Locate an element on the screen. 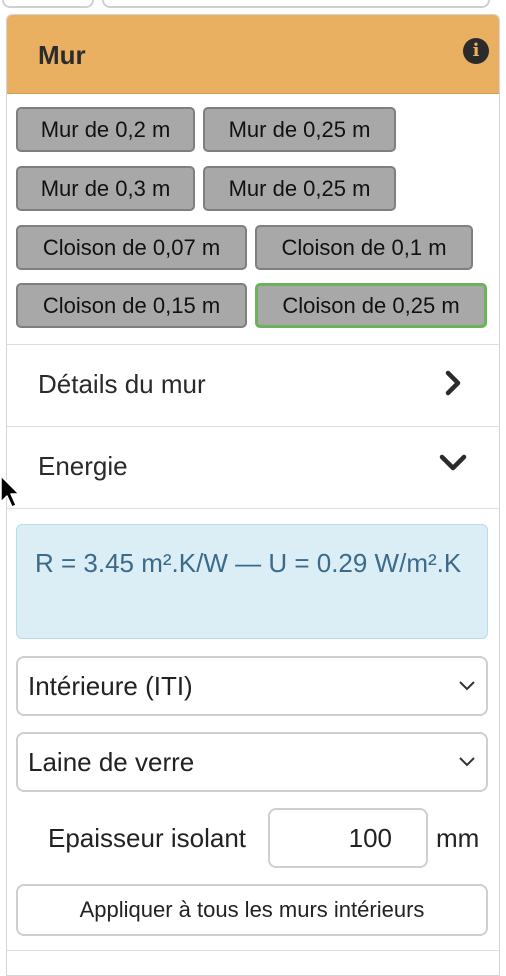 The height and width of the screenshot is (976, 506). divider is located at coordinates (253, 950).